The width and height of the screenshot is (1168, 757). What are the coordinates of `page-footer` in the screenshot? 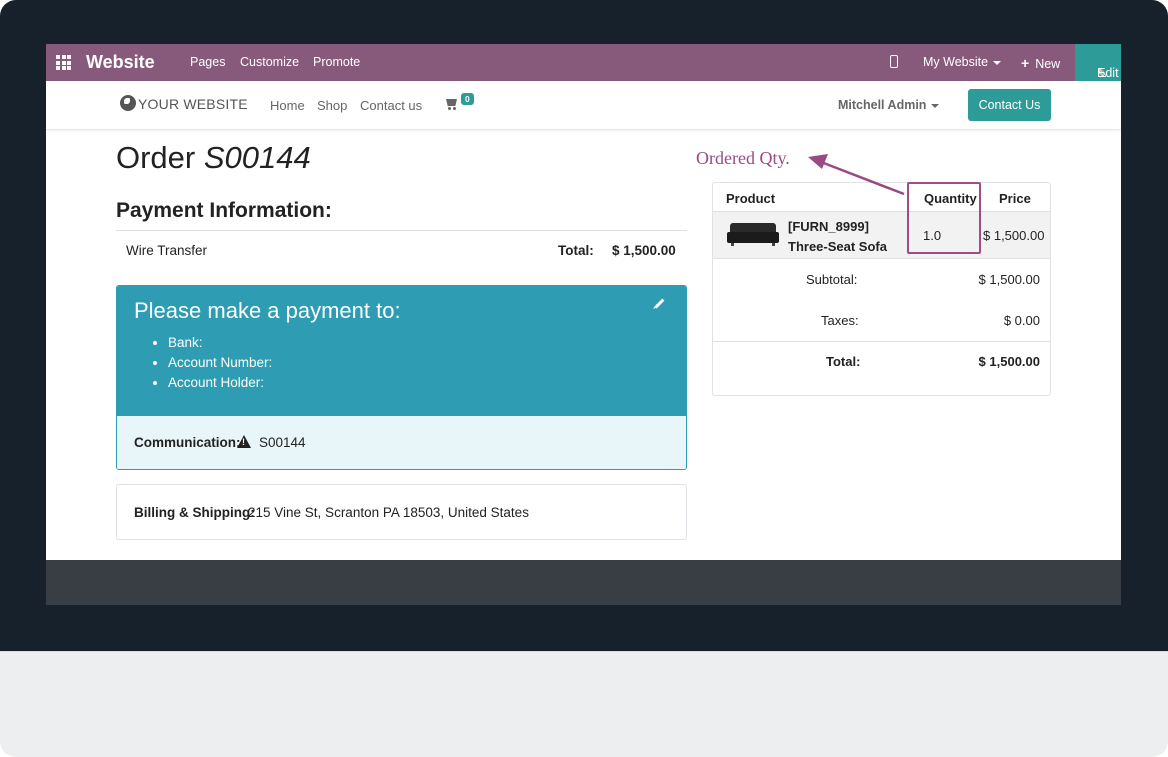 It's located at (583, 582).